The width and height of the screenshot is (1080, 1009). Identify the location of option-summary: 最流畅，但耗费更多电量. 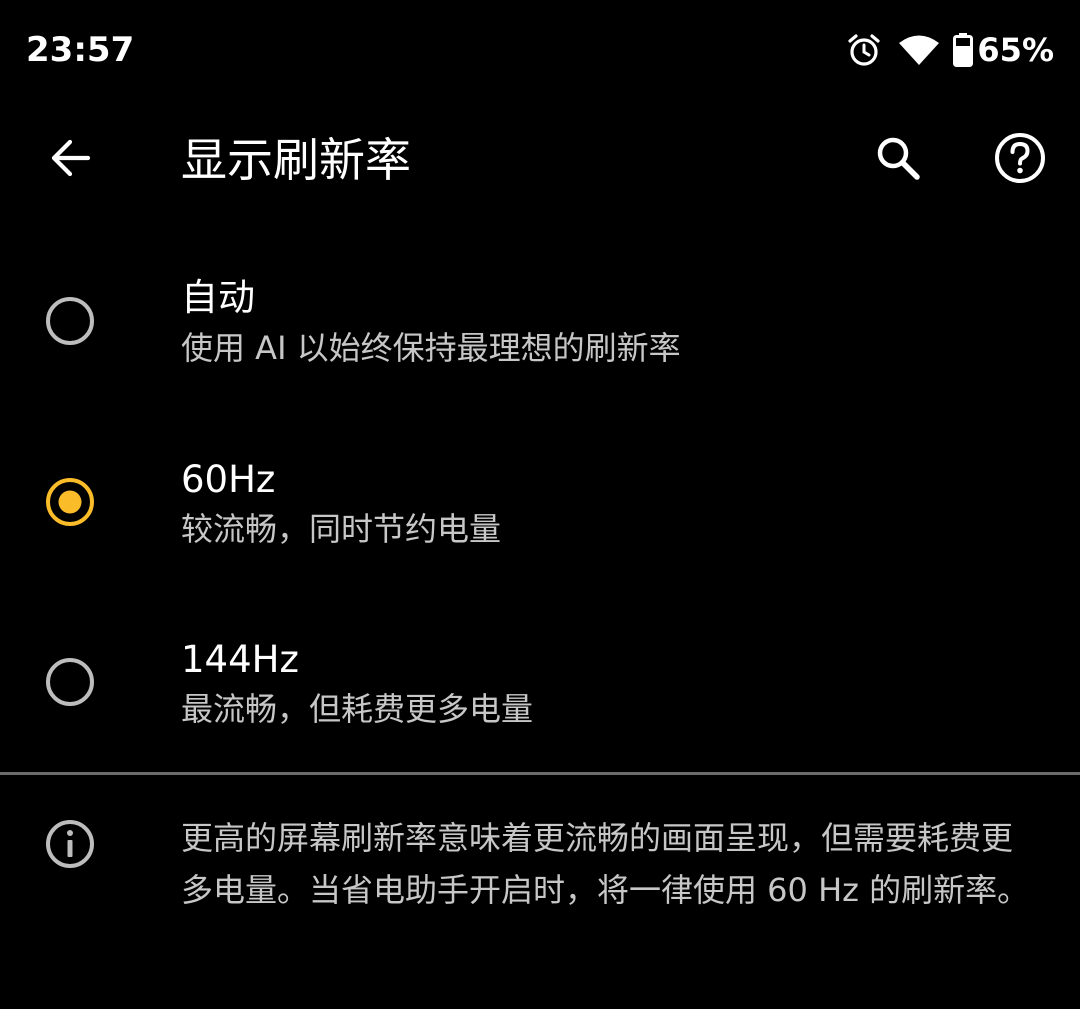
(357, 709).